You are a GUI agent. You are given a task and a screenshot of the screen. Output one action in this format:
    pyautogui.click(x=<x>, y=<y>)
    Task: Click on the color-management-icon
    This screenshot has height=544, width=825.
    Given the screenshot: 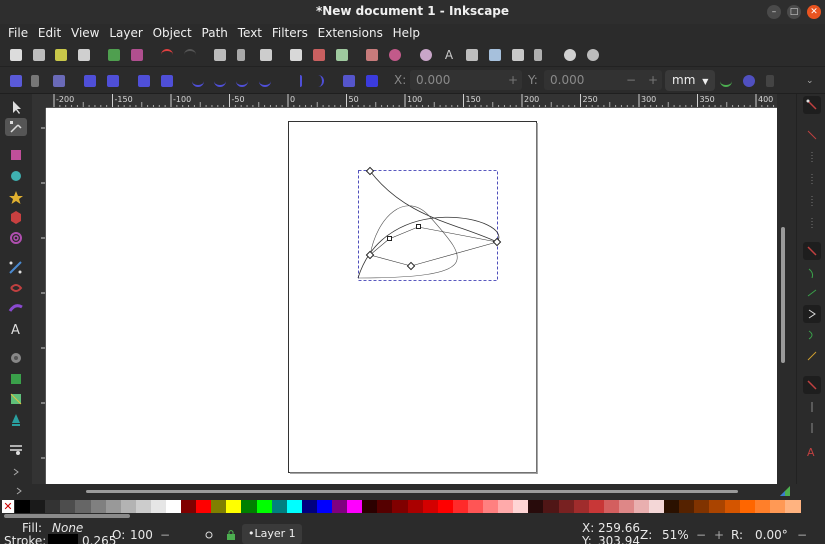 What is the action you would take?
    pyautogui.click(x=785, y=491)
    